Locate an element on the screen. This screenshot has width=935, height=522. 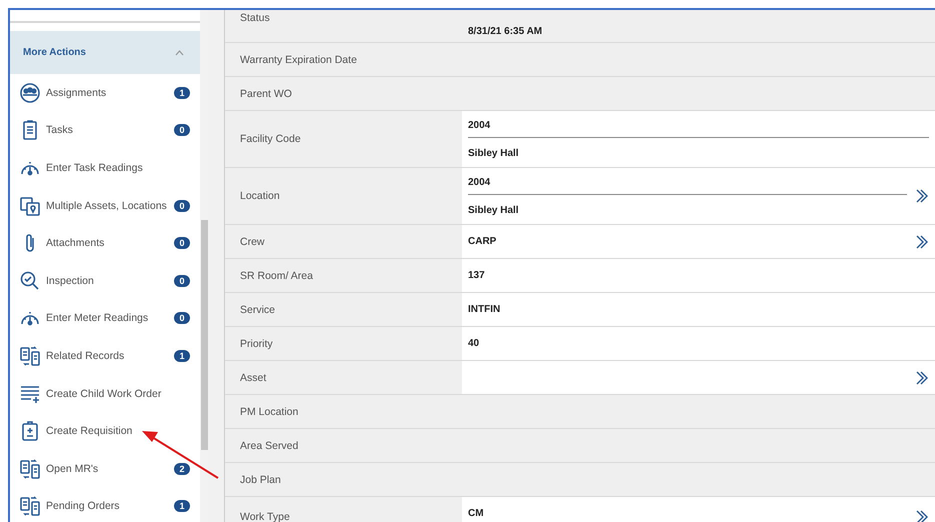
input-field: 137 is located at coordinates (698, 275).